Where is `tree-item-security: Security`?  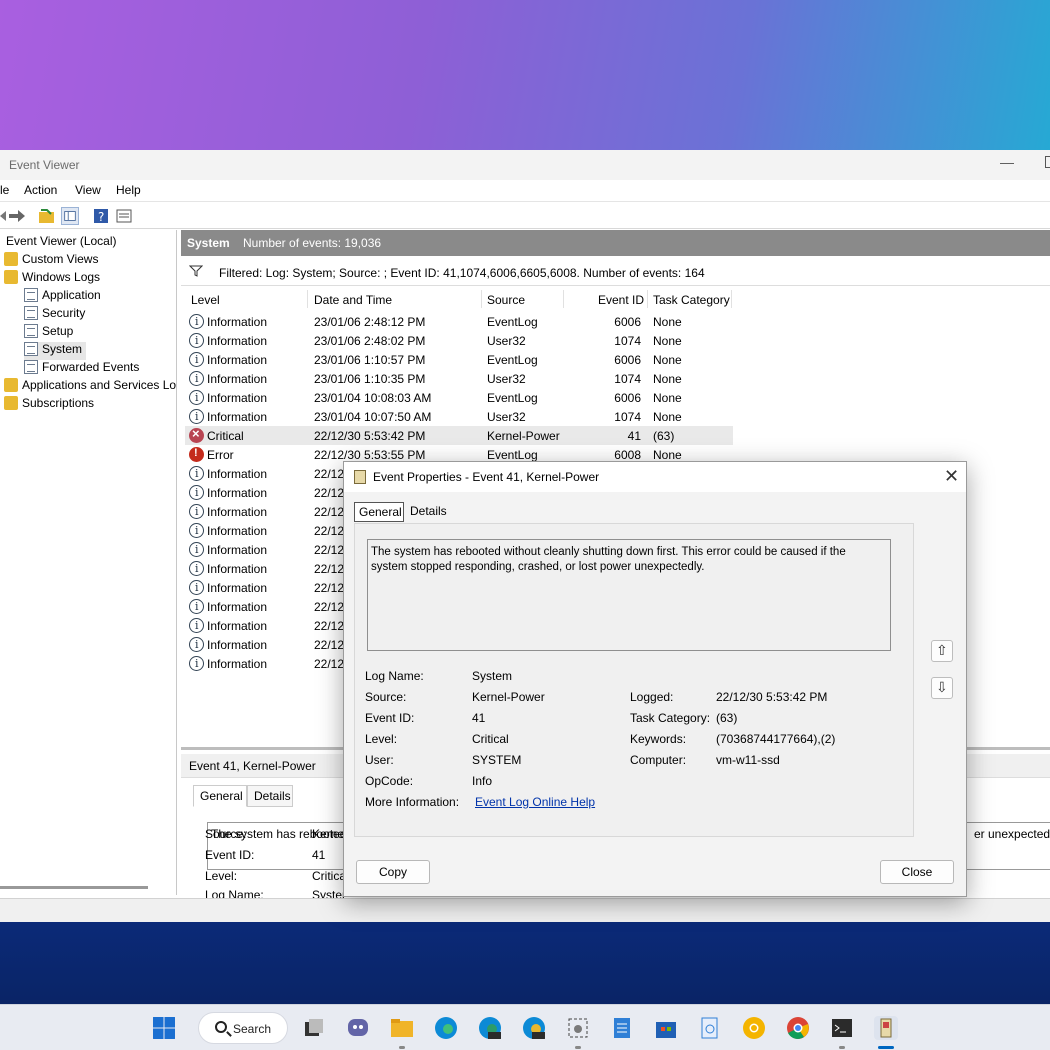 tree-item-security: Security is located at coordinates (54, 315).